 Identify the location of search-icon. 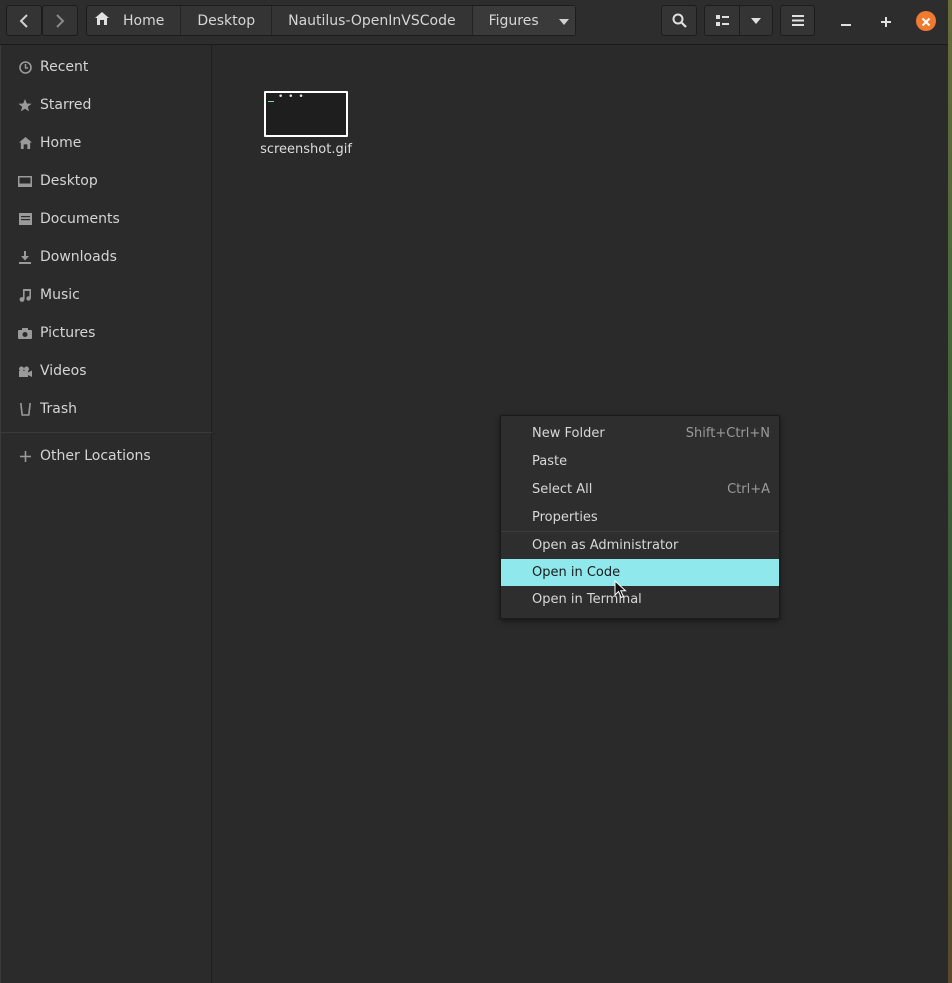
(679, 20).